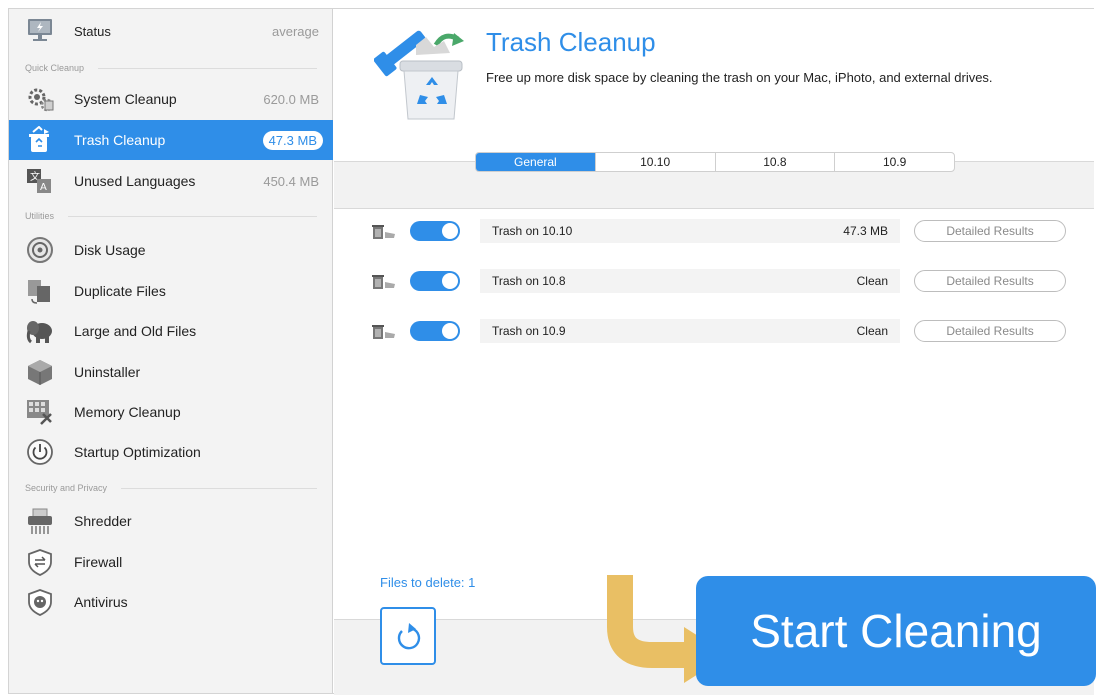  What do you see at coordinates (894, 162) in the screenshot?
I see `tab-10-9: 10.9` at bounding box center [894, 162].